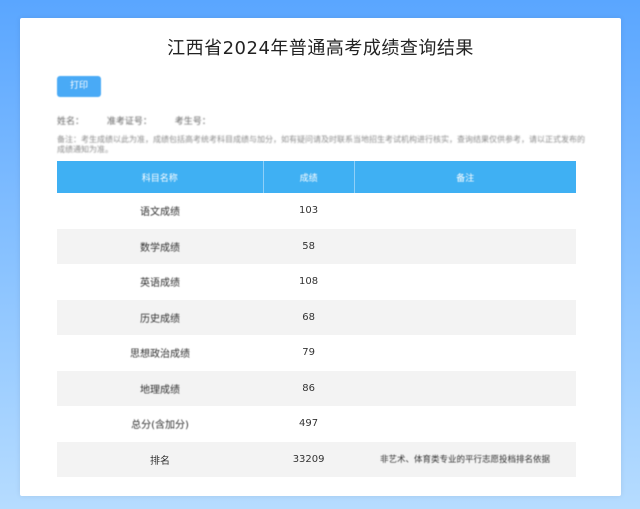  I want to click on subject-cell: 排名, so click(160, 459).